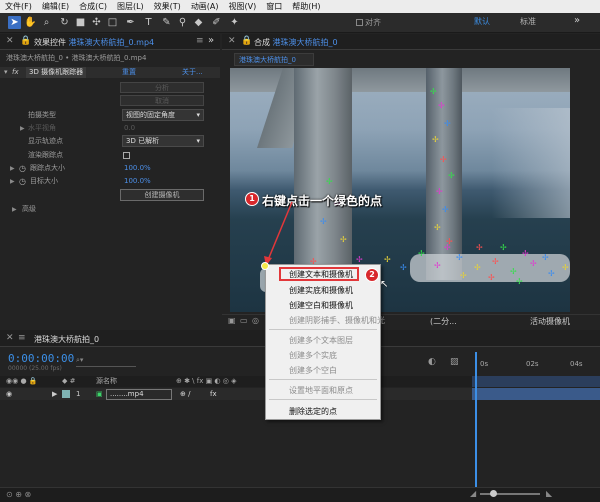  What do you see at coordinates (476, 419) in the screenshot?
I see `playhead` at bounding box center [476, 419].